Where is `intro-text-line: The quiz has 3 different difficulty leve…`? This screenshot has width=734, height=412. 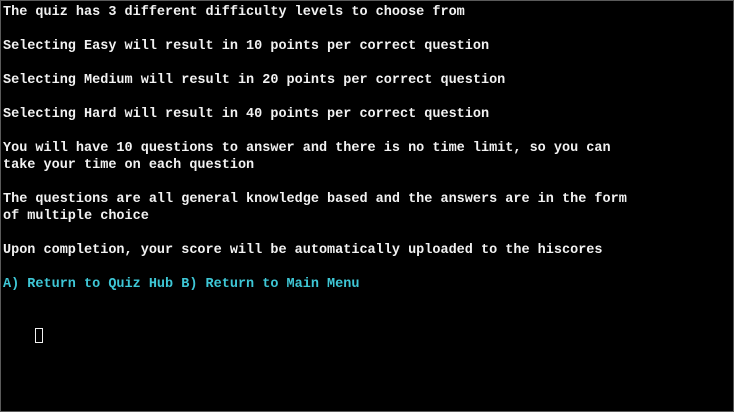
intro-text-line: The quiz has 3 different difficulty leve… is located at coordinates (234, 12).